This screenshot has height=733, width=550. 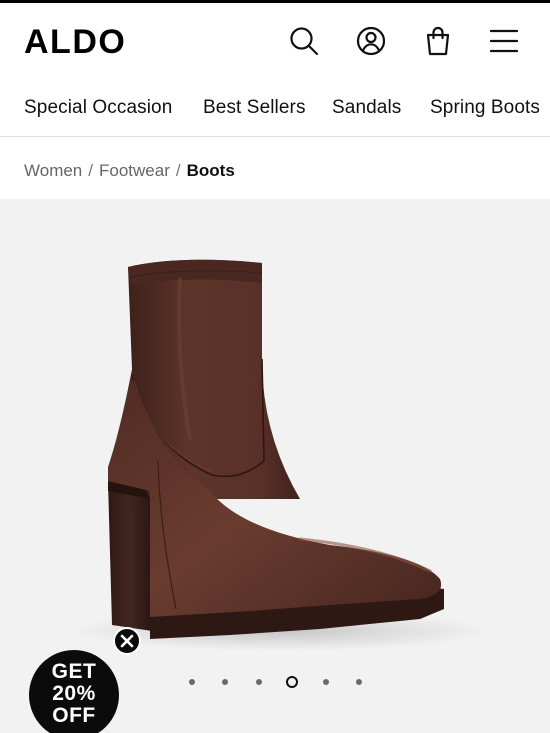 I want to click on promo-line-percent: 20%, so click(x=74, y=693).